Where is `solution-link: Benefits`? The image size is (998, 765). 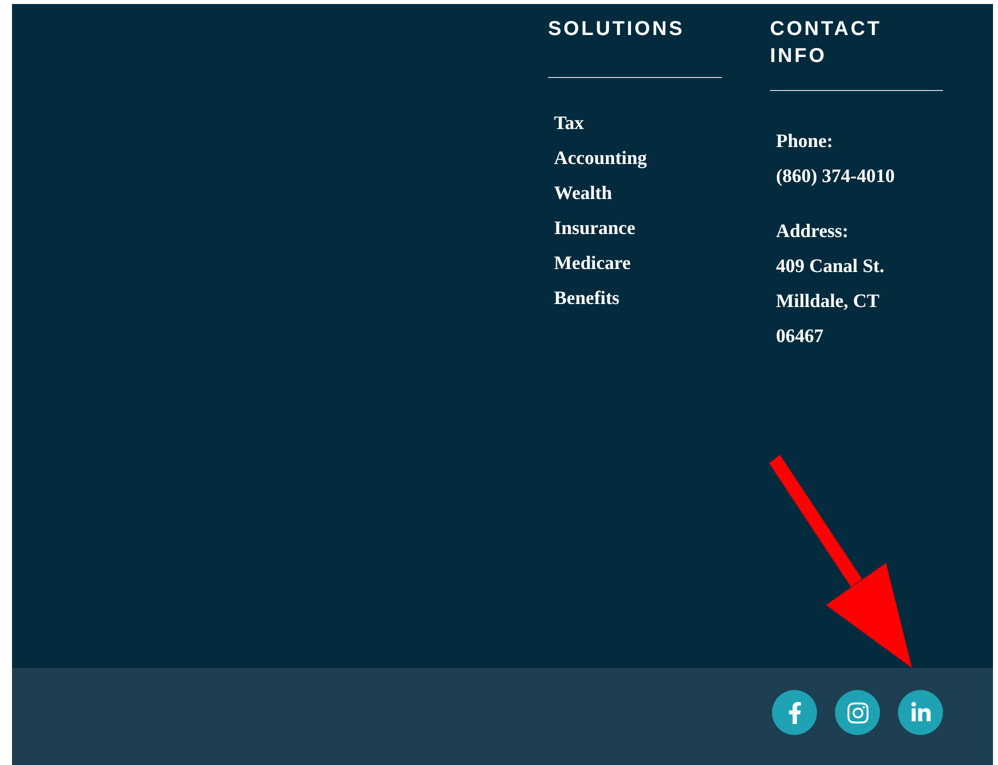
solution-link: Benefits is located at coordinates (638, 298).